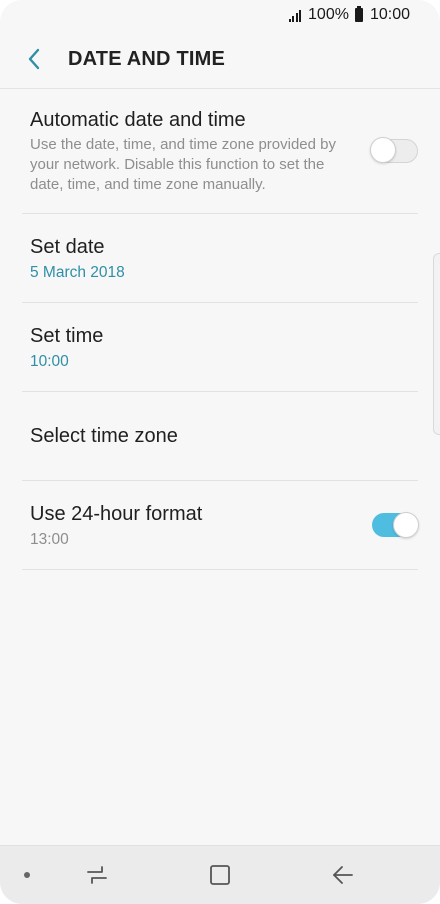 Image resolution: width=440 pixels, height=904 pixels. Describe the element at coordinates (436, 344) in the screenshot. I see `edge-panel-handle` at that location.